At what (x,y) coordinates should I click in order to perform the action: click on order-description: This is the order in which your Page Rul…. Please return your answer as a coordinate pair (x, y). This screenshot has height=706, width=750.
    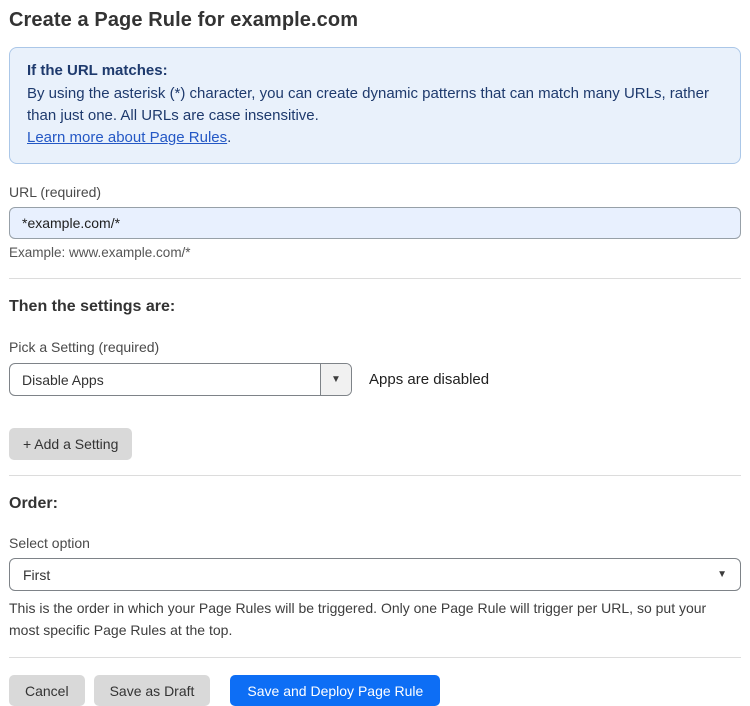
    Looking at the image, I should click on (358, 619).